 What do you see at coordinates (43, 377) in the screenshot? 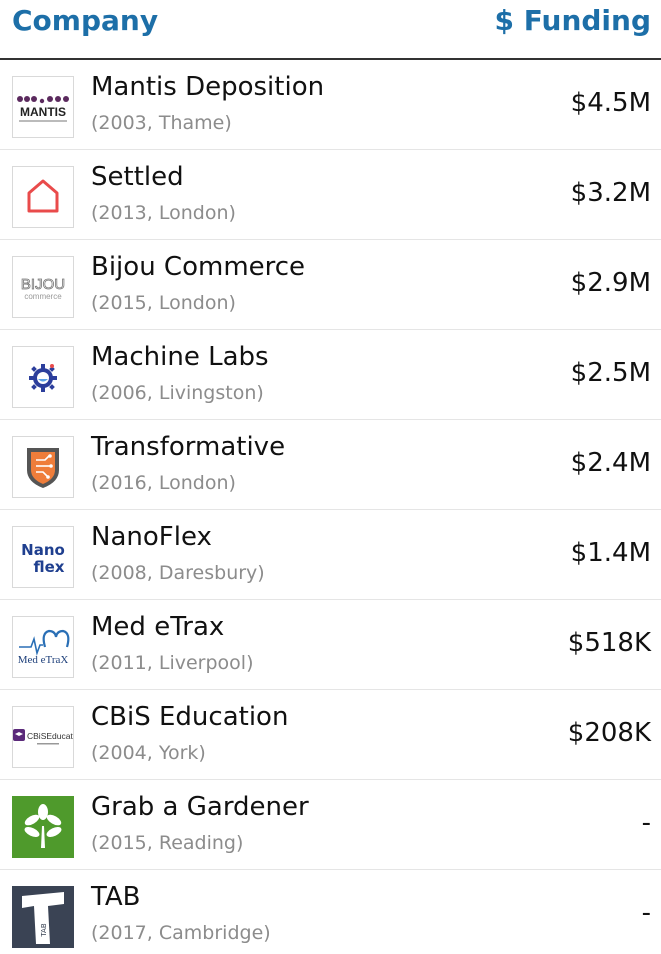
I see `gear-flask-logo-icon` at bounding box center [43, 377].